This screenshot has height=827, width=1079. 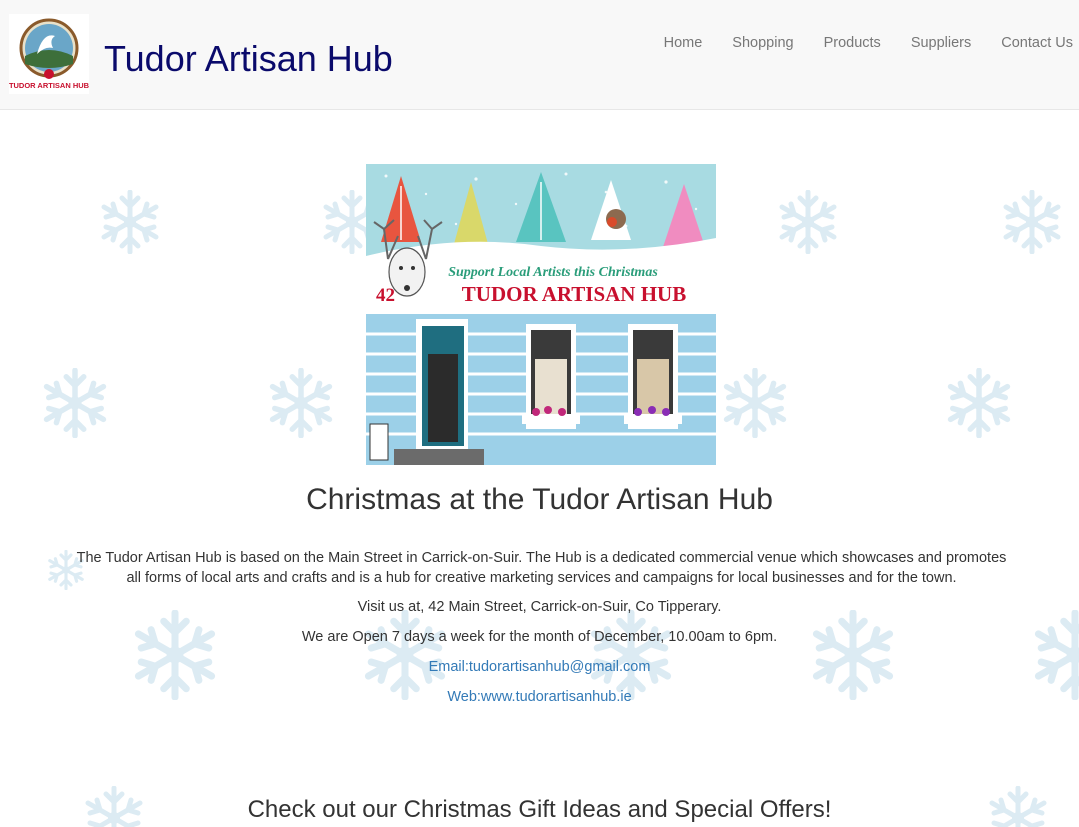 I want to click on web-line: Web:www.tudorartisanhub.ie, so click(x=539, y=697).